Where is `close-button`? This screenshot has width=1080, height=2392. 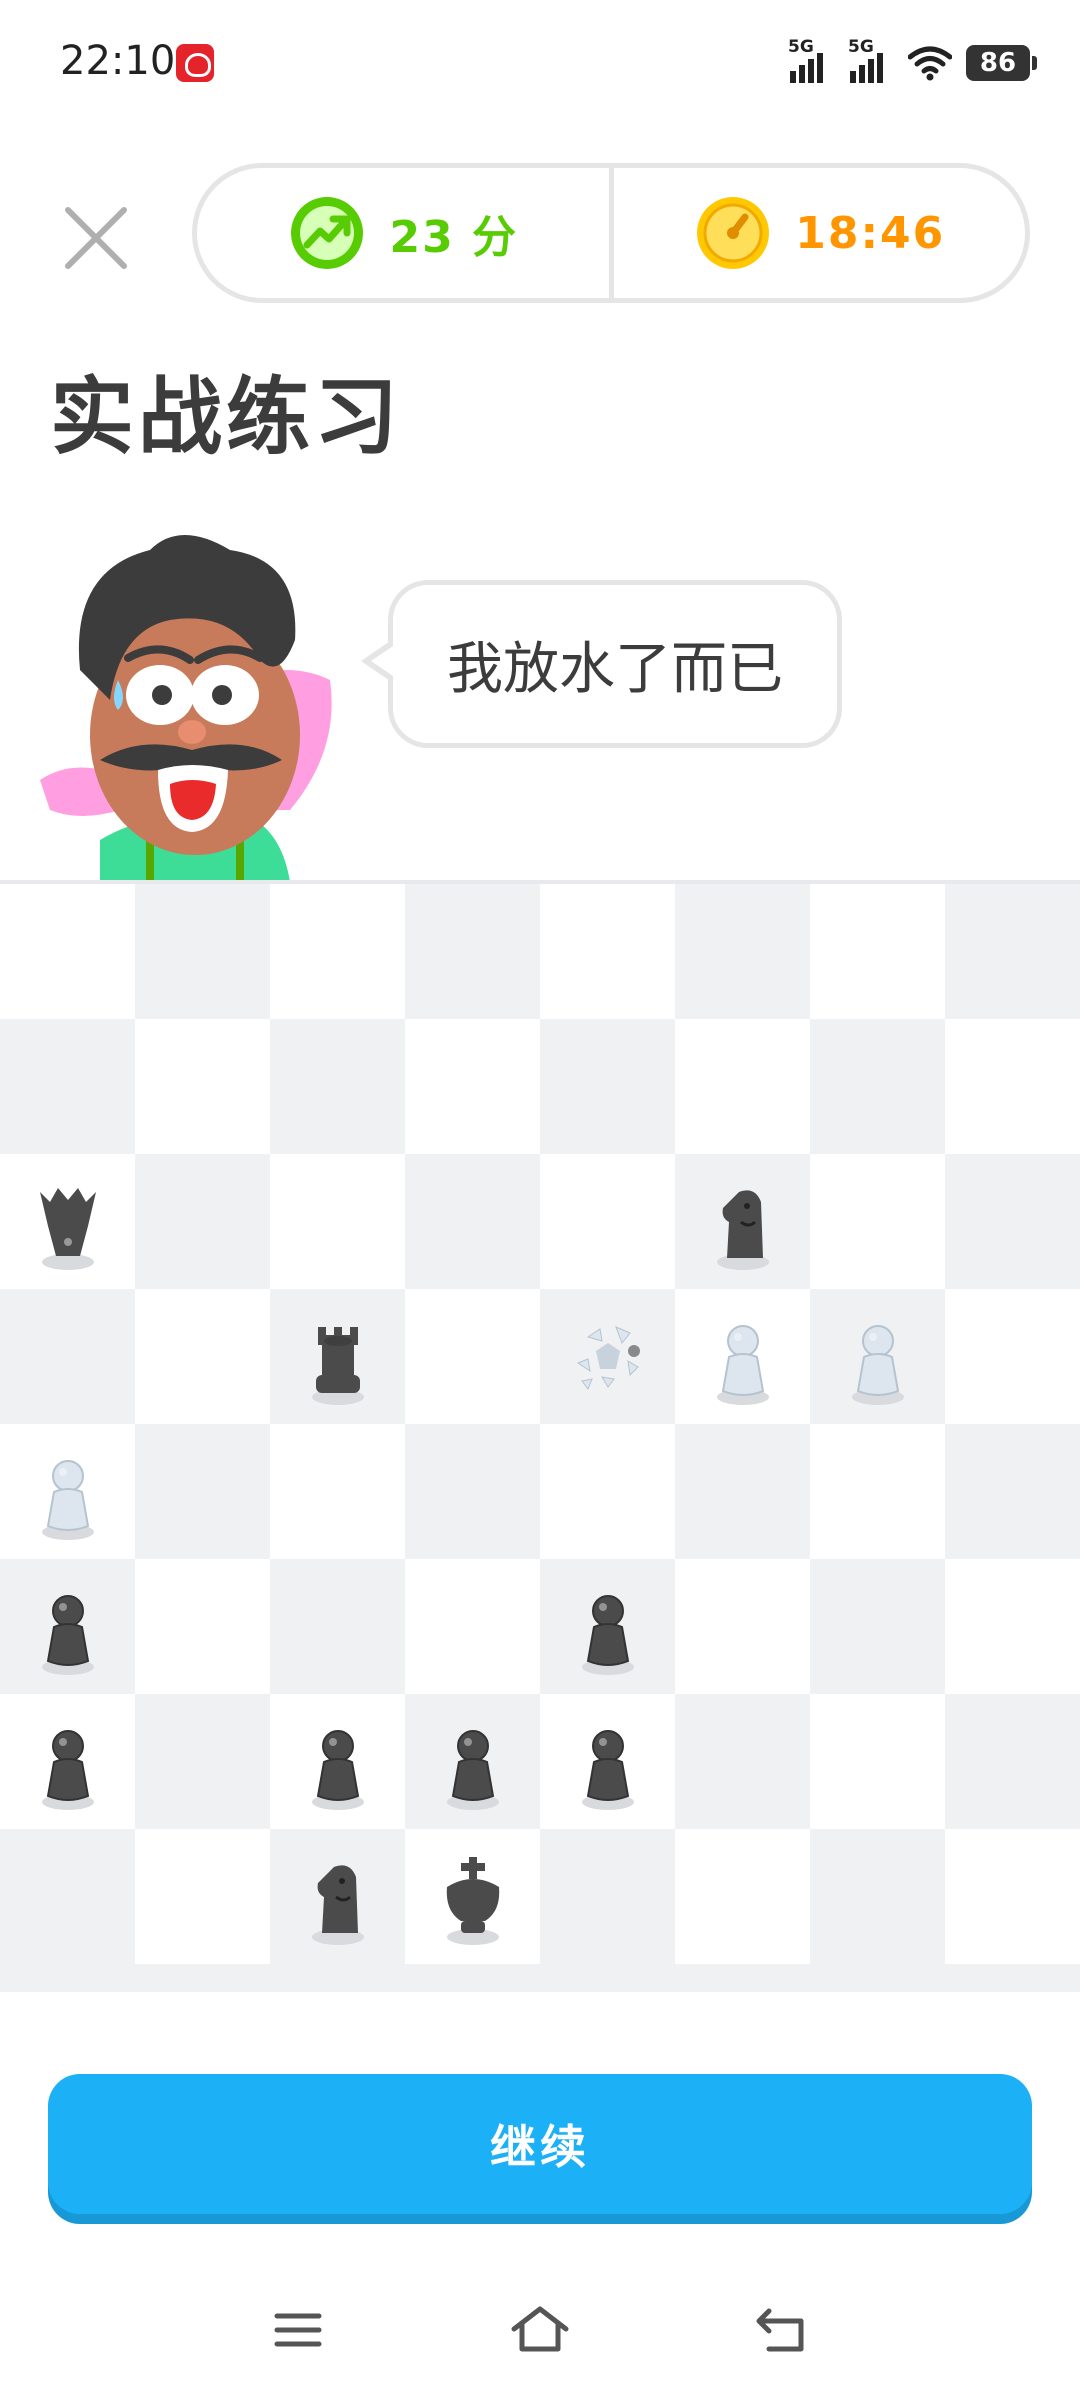
close-button is located at coordinates (96, 238).